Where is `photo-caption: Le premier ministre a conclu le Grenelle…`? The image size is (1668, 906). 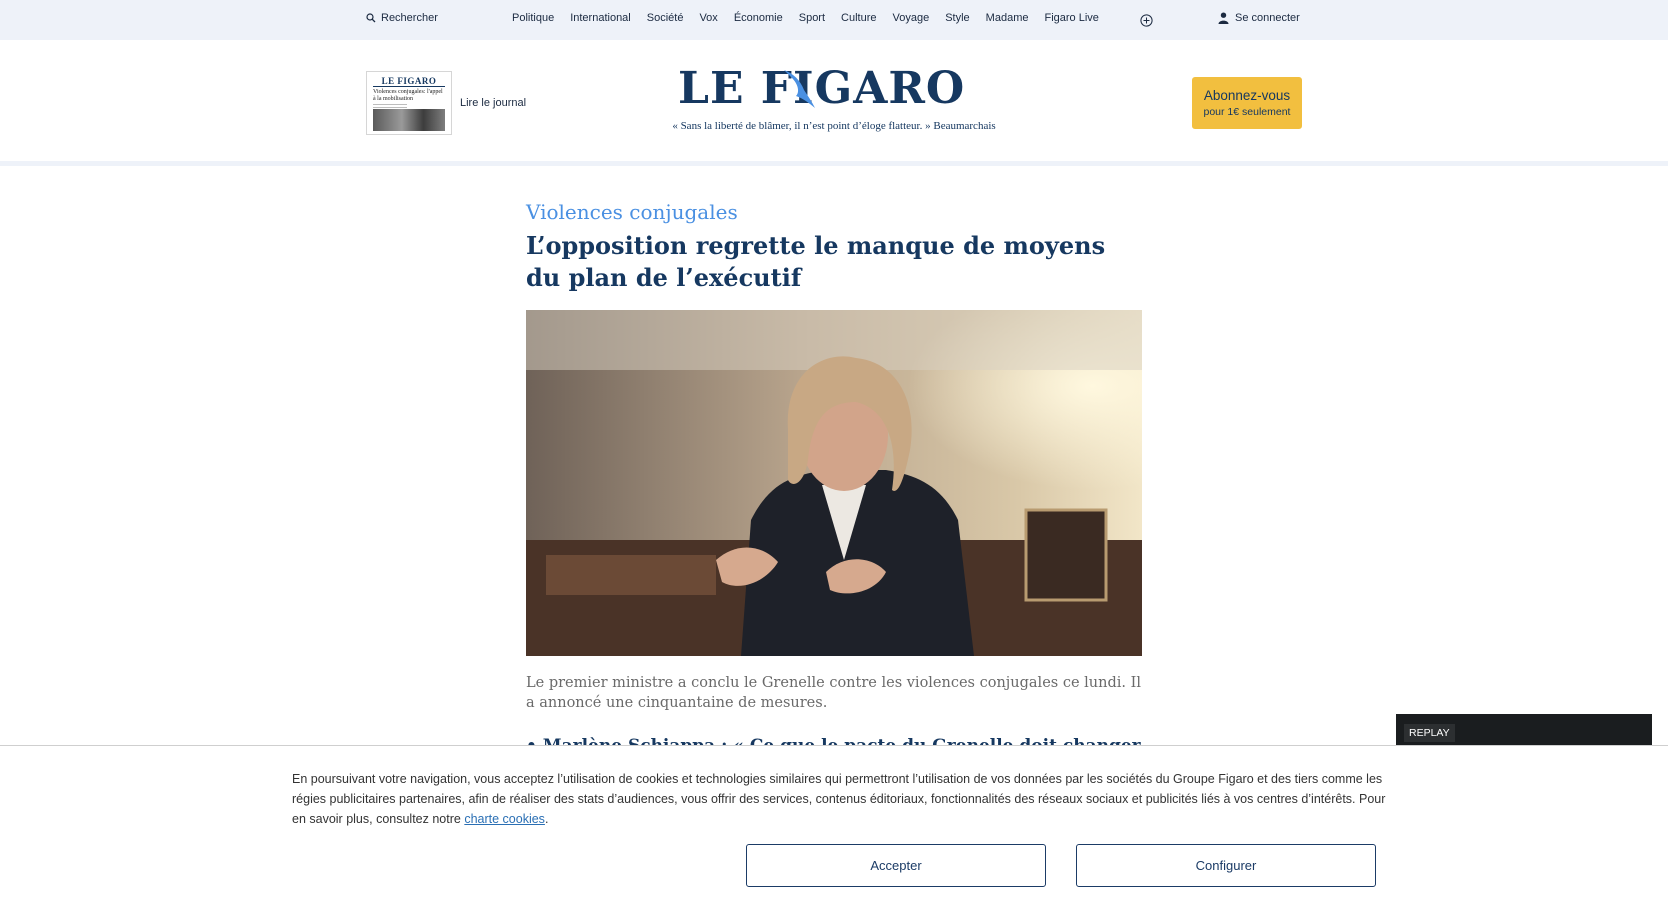 photo-caption: Le premier ministre a conclu le Grenelle… is located at coordinates (833, 693).